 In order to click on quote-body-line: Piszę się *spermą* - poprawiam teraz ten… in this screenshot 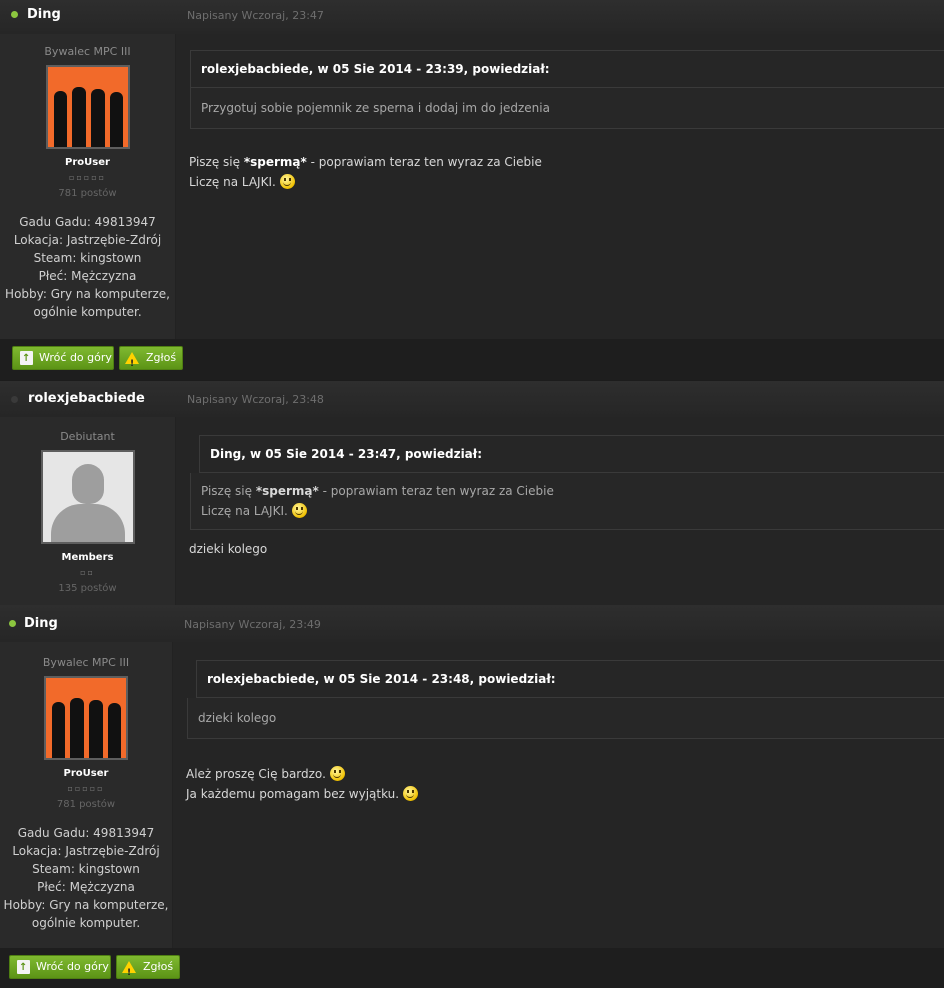, I will do `click(377, 491)`.